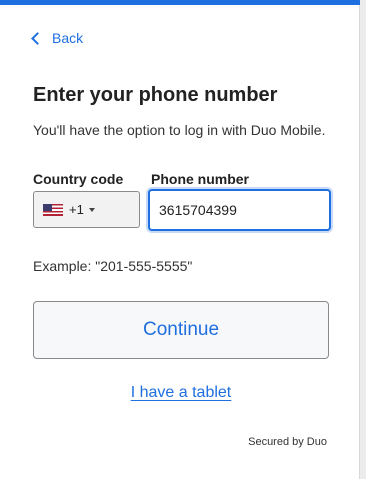 The width and height of the screenshot is (366, 479). I want to click on country-code-label: Country code, so click(78, 179).